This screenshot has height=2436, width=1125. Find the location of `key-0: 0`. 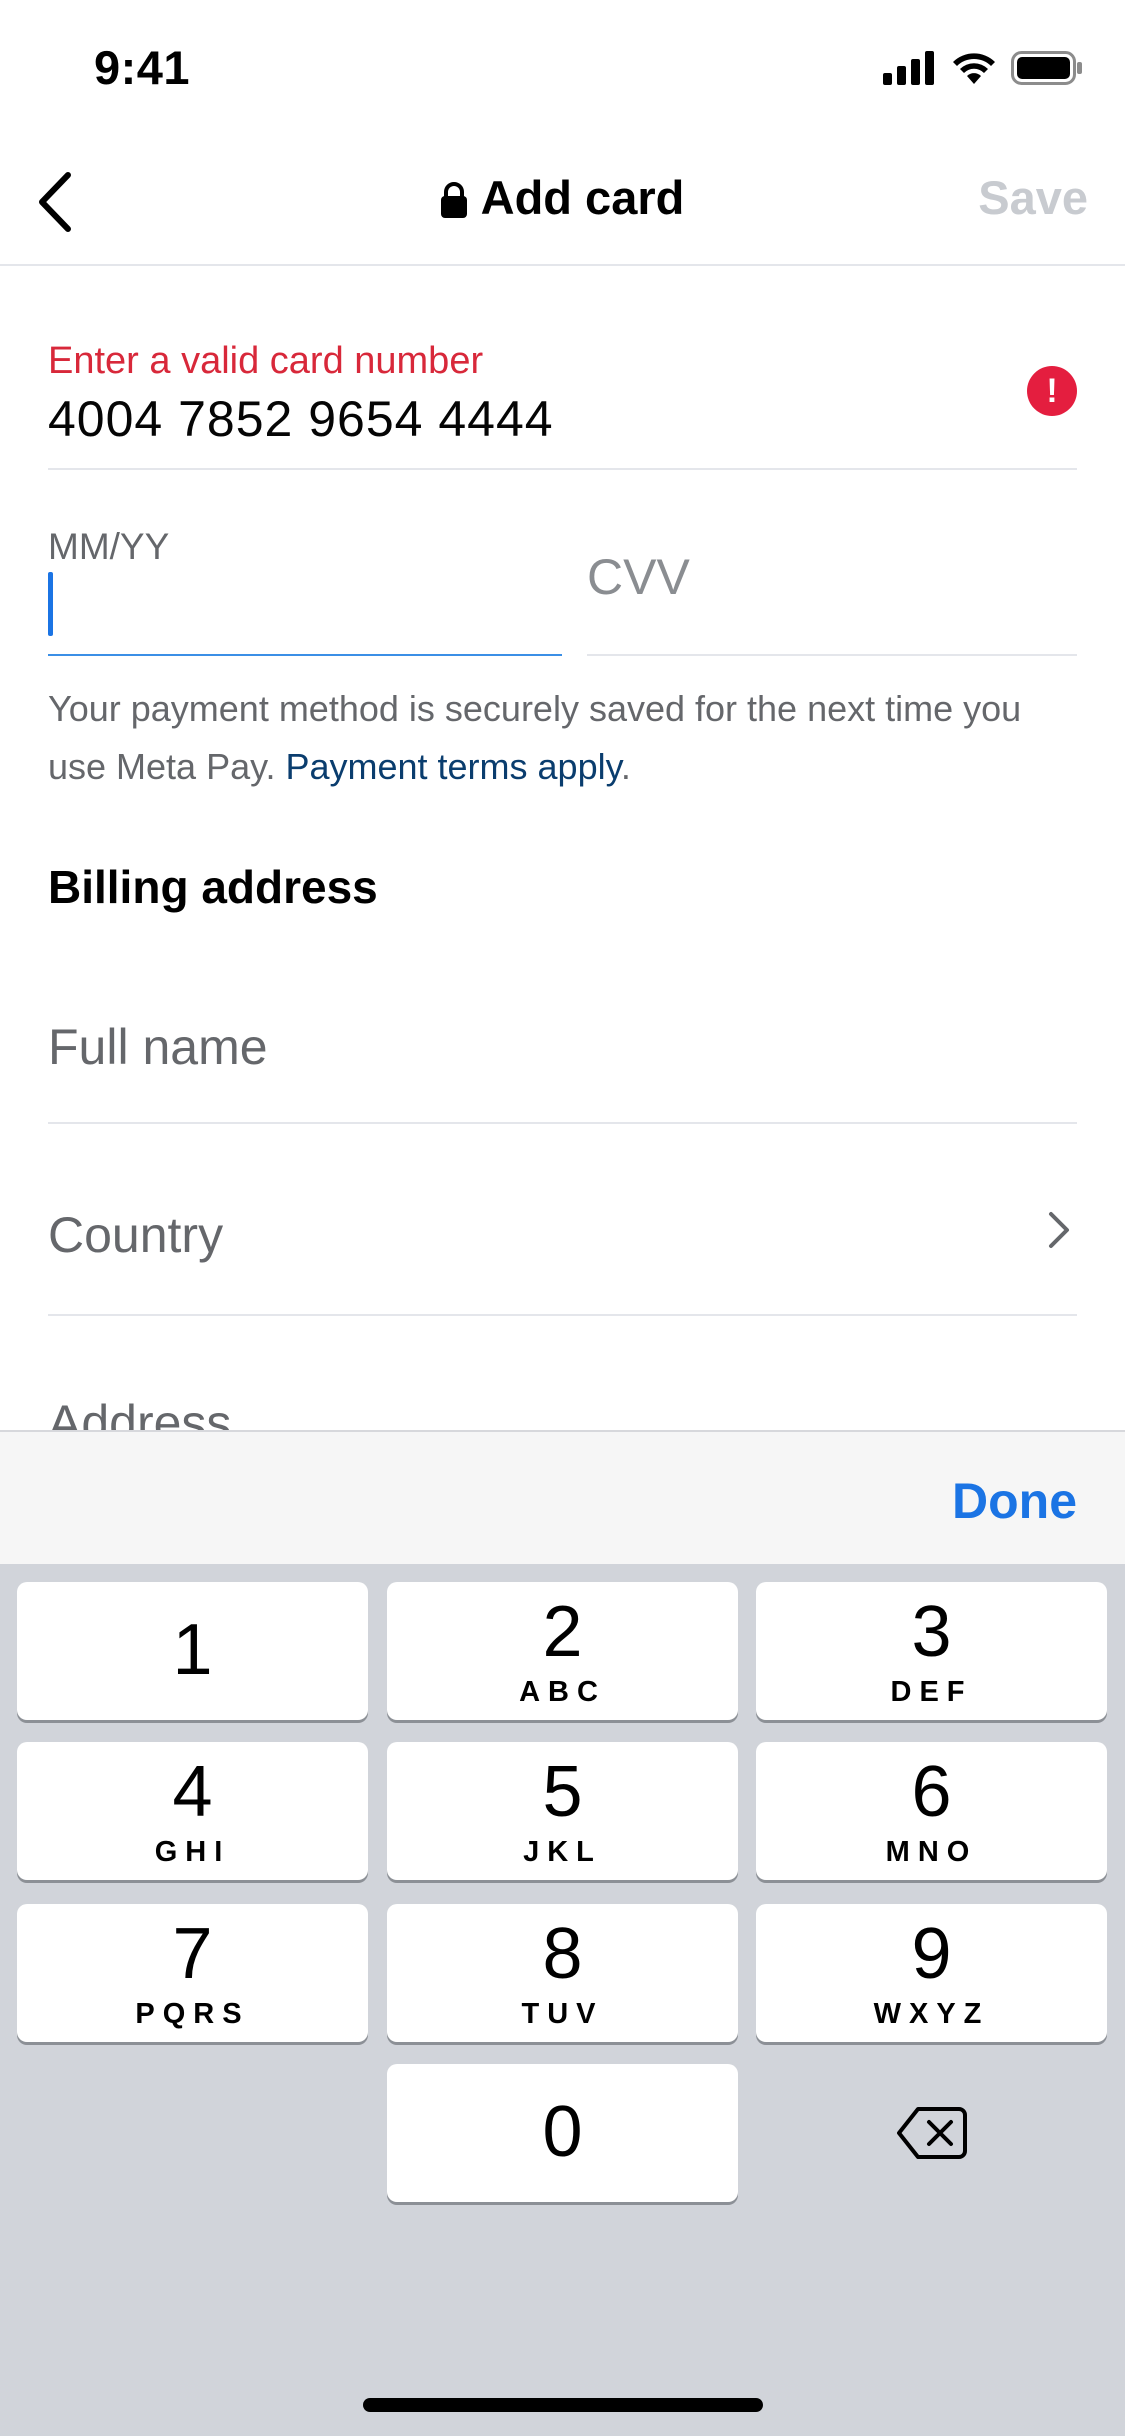

key-0: 0 is located at coordinates (562, 2133).